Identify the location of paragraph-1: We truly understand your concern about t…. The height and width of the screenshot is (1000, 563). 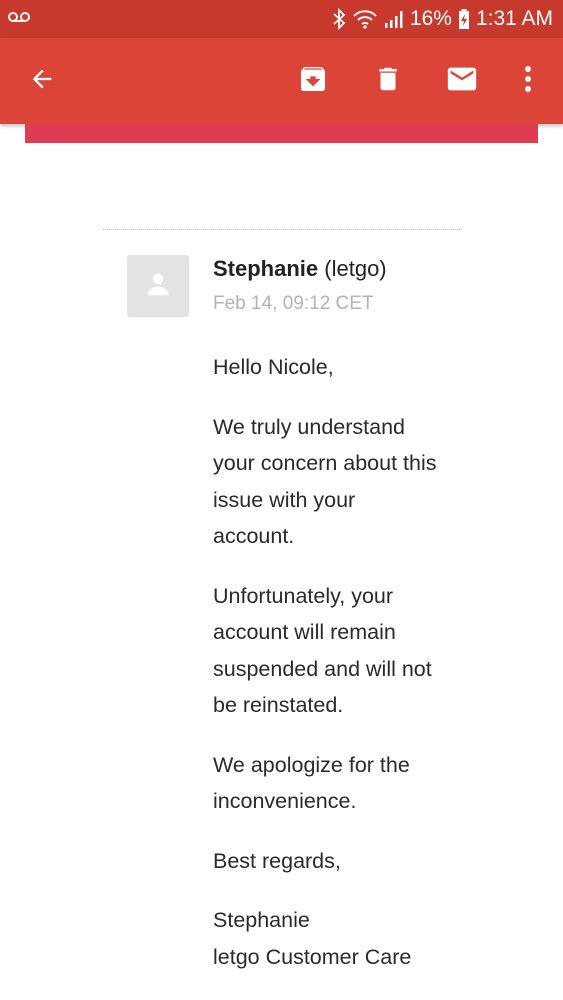
(325, 481).